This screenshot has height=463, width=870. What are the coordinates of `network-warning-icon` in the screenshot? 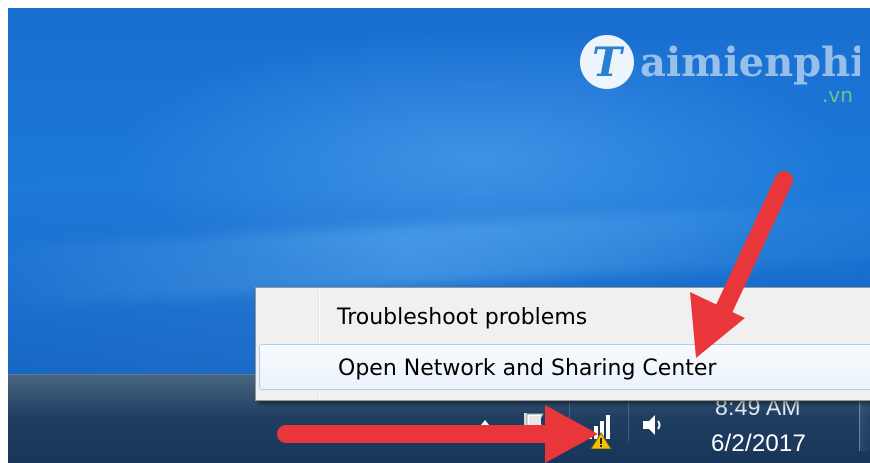 It's located at (603, 429).